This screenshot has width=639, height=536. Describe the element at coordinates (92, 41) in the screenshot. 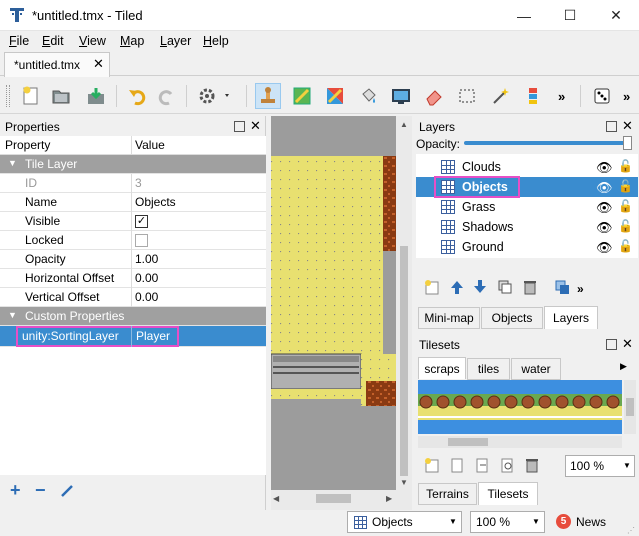

I see `menu-view: View` at that location.